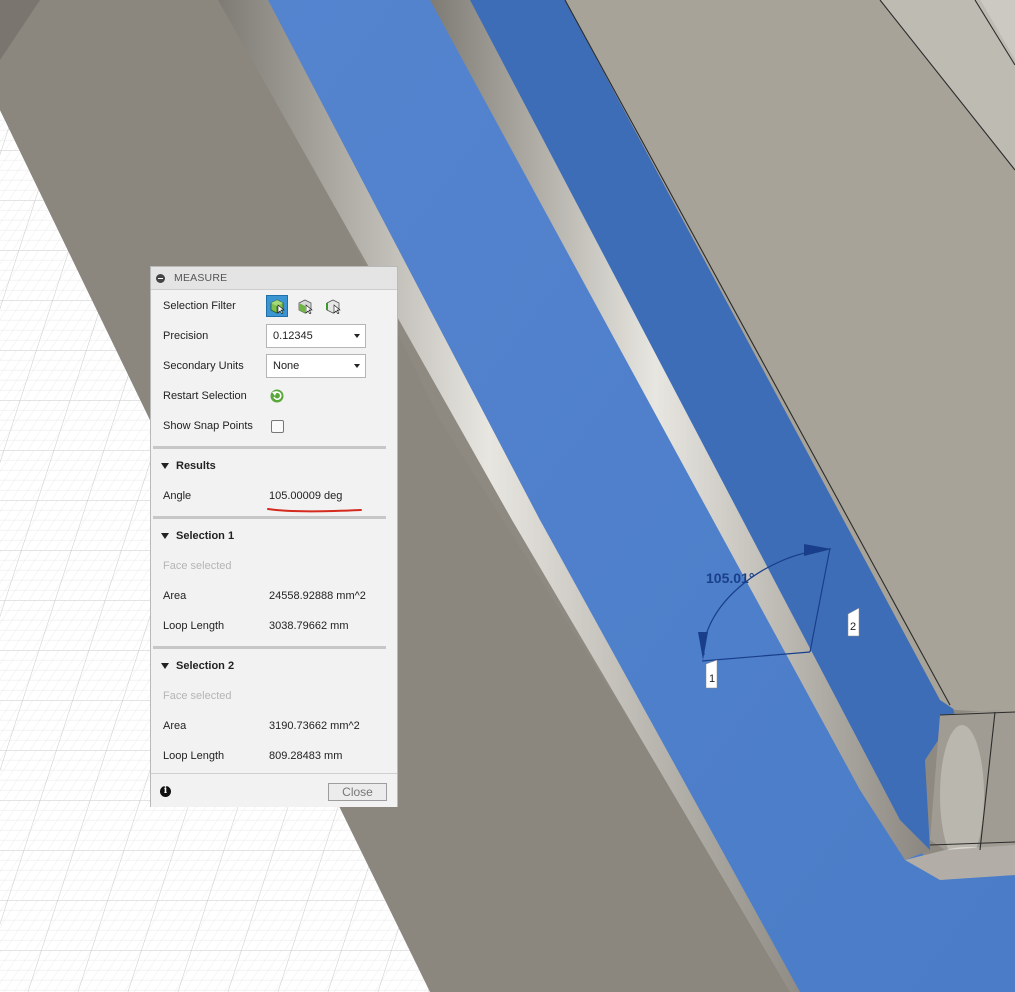 The height and width of the screenshot is (992, 1015). What do you see at coordinates (186, 336) in the screenshot?
I see `precision-label: Precision` at bounding box center [186, 336].